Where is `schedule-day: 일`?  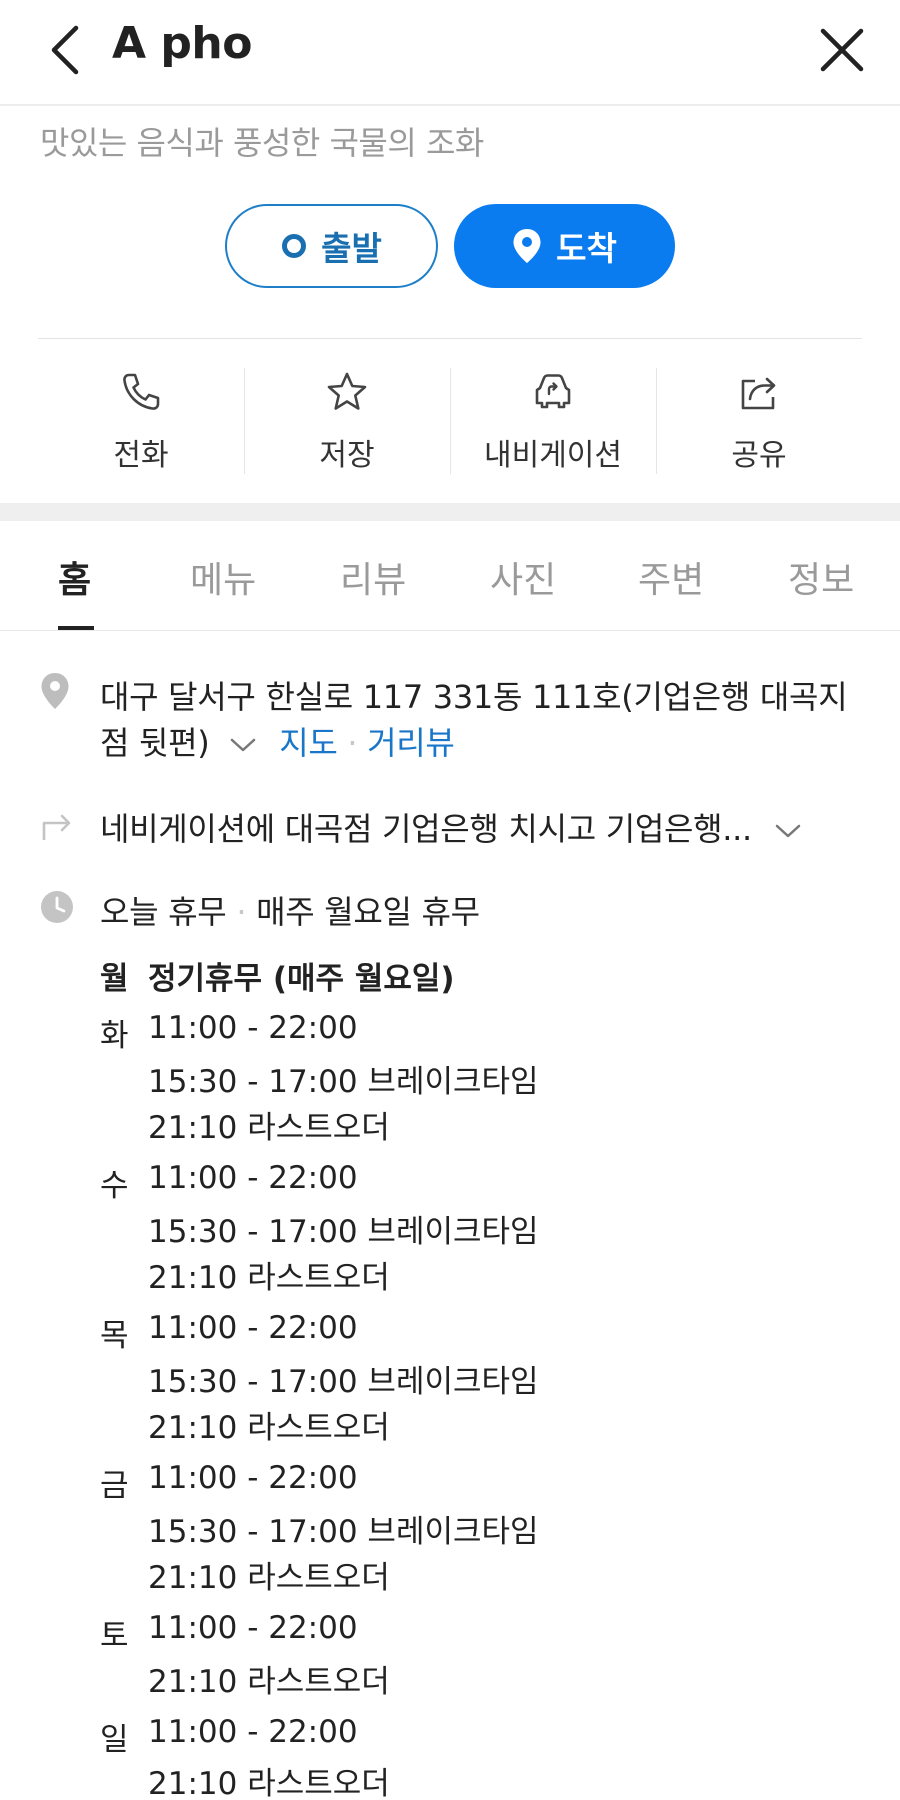 schedule-day: 일 is located at coordinates (114, 1740).